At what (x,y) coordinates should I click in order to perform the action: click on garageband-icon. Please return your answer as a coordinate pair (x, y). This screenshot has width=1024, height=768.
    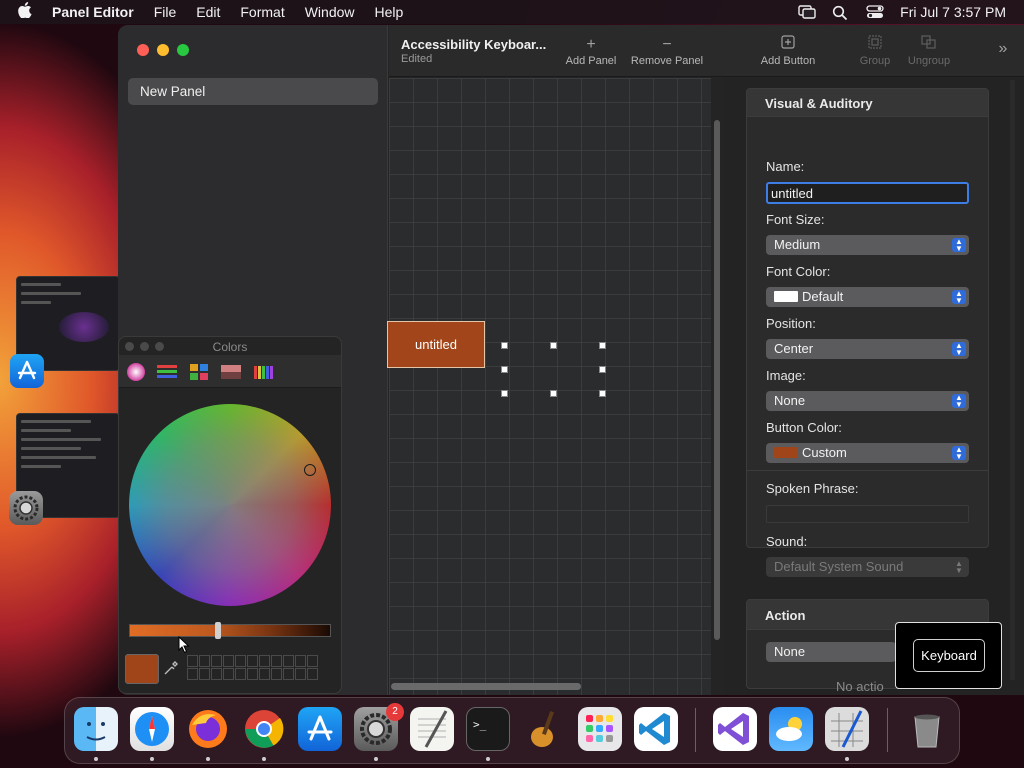
    Looking at the image, I should click on (544, 729).